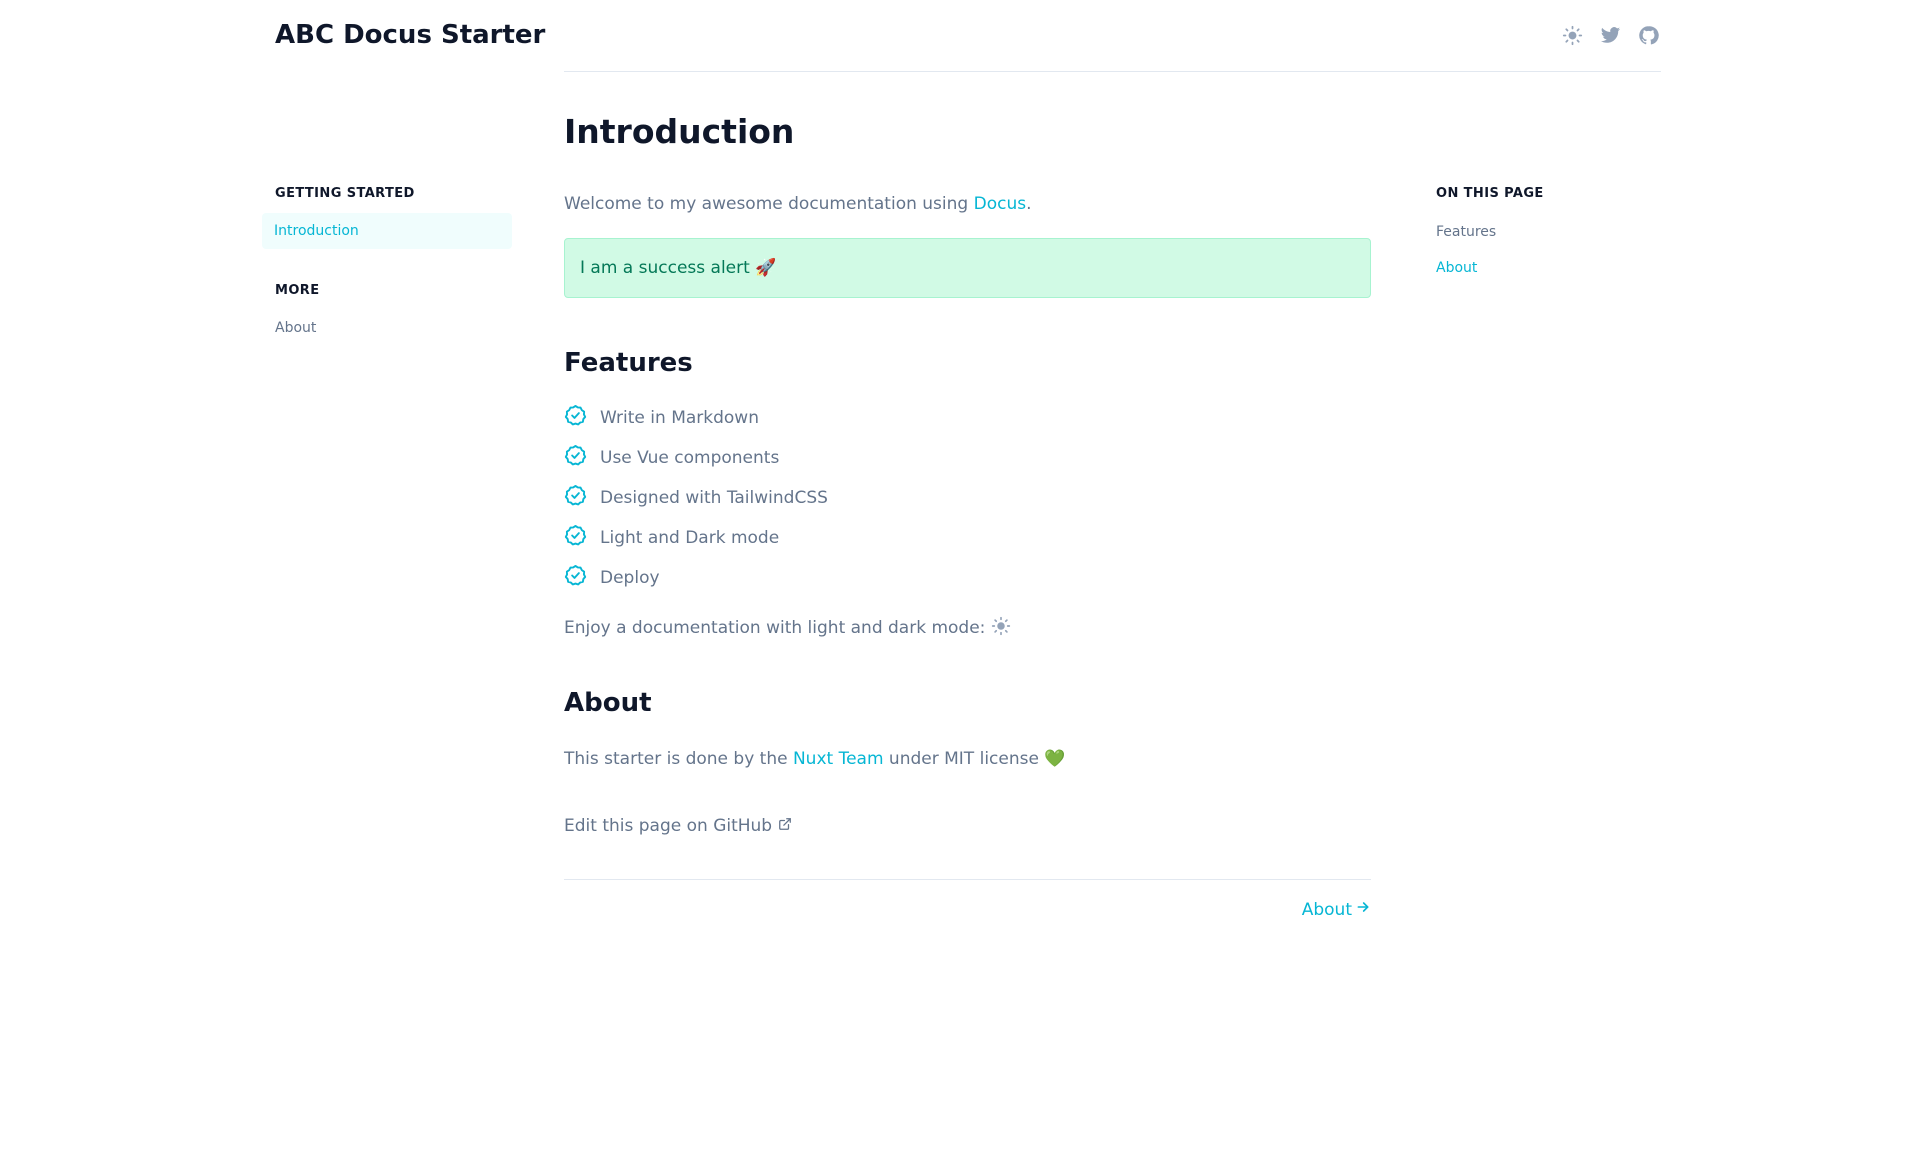 This screenshot has height=1152, width=1920. Describe the element at coordinates (1363, 909) in the screenshot. I see `arrow-right-icon` at that location.